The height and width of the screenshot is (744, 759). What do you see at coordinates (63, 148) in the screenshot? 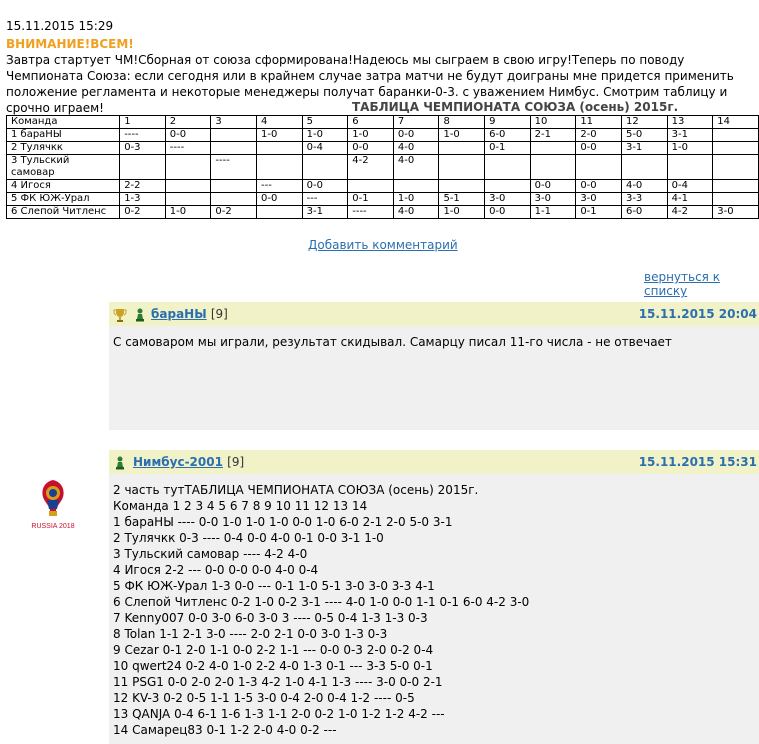
I see `team-name-cell: 2 Тулячкк` at bounding box center [63, 148].